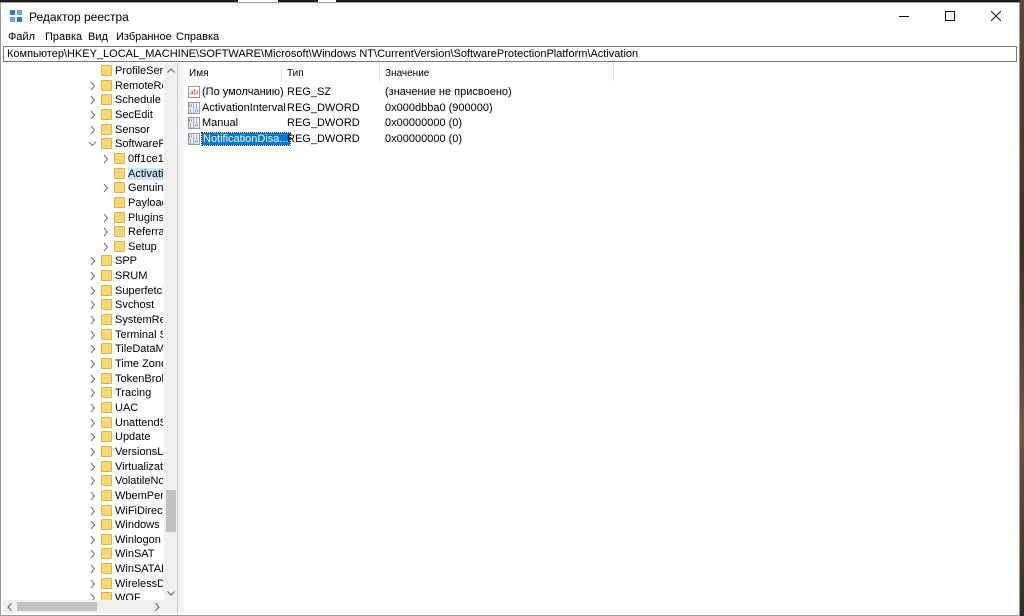 The width and height of the screenshot is (1024, 616). What do you see at coordinates (233, 72) in the screenshot?
I see `column-header-name: Имя` at bounding box center [233, 72].